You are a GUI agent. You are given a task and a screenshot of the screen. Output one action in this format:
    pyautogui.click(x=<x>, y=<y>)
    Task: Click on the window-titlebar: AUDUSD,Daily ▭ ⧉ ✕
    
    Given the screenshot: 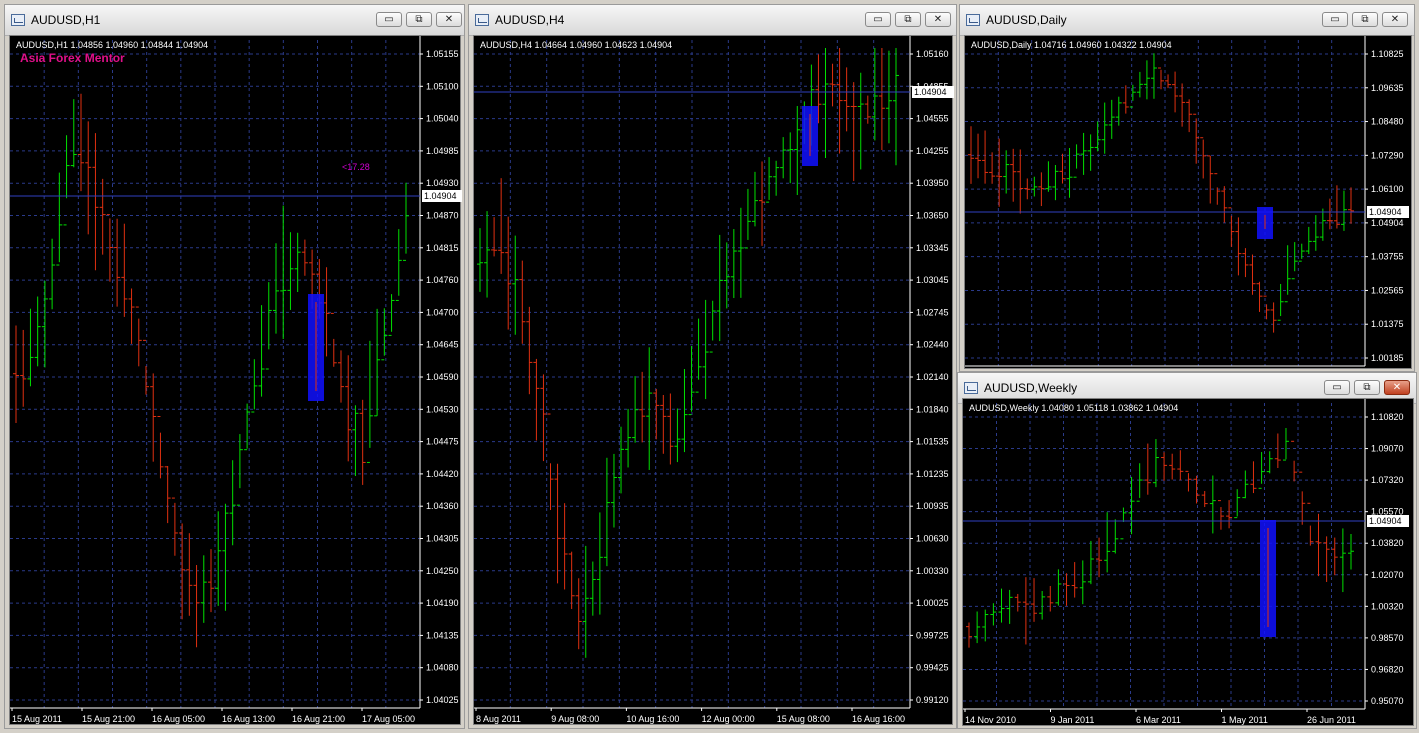 What is the action you would take?
    pyautogui.click(x=1187, y=20)
    